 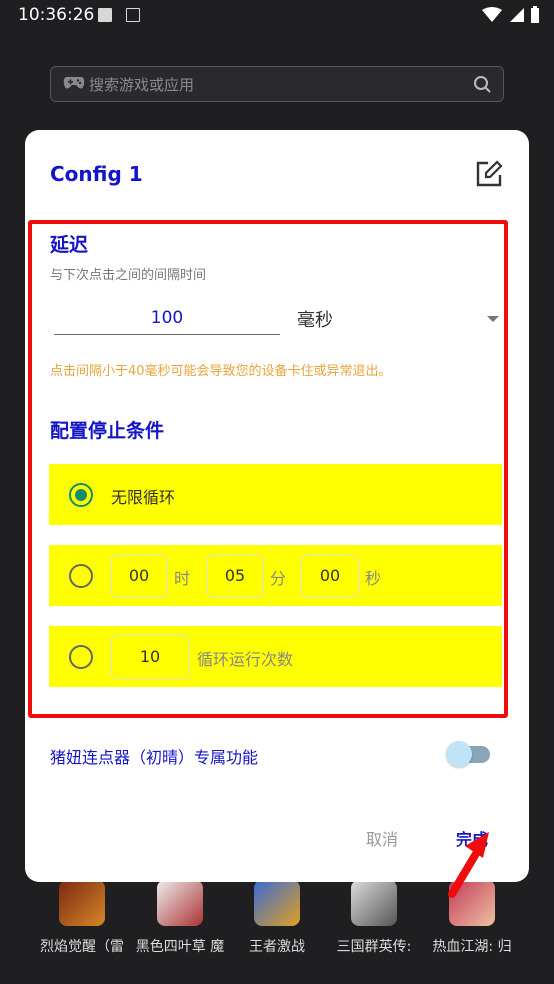 I want to click on search-icon, so click(x=482, y=84).